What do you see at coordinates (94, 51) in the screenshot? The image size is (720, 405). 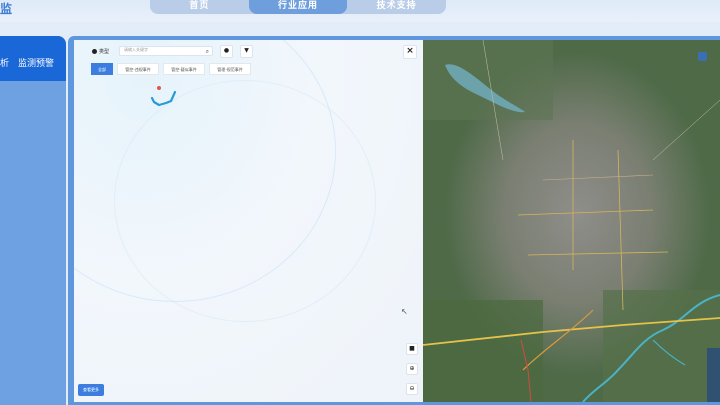 I see `category-dot-icon` at bounding box center [94, 51].